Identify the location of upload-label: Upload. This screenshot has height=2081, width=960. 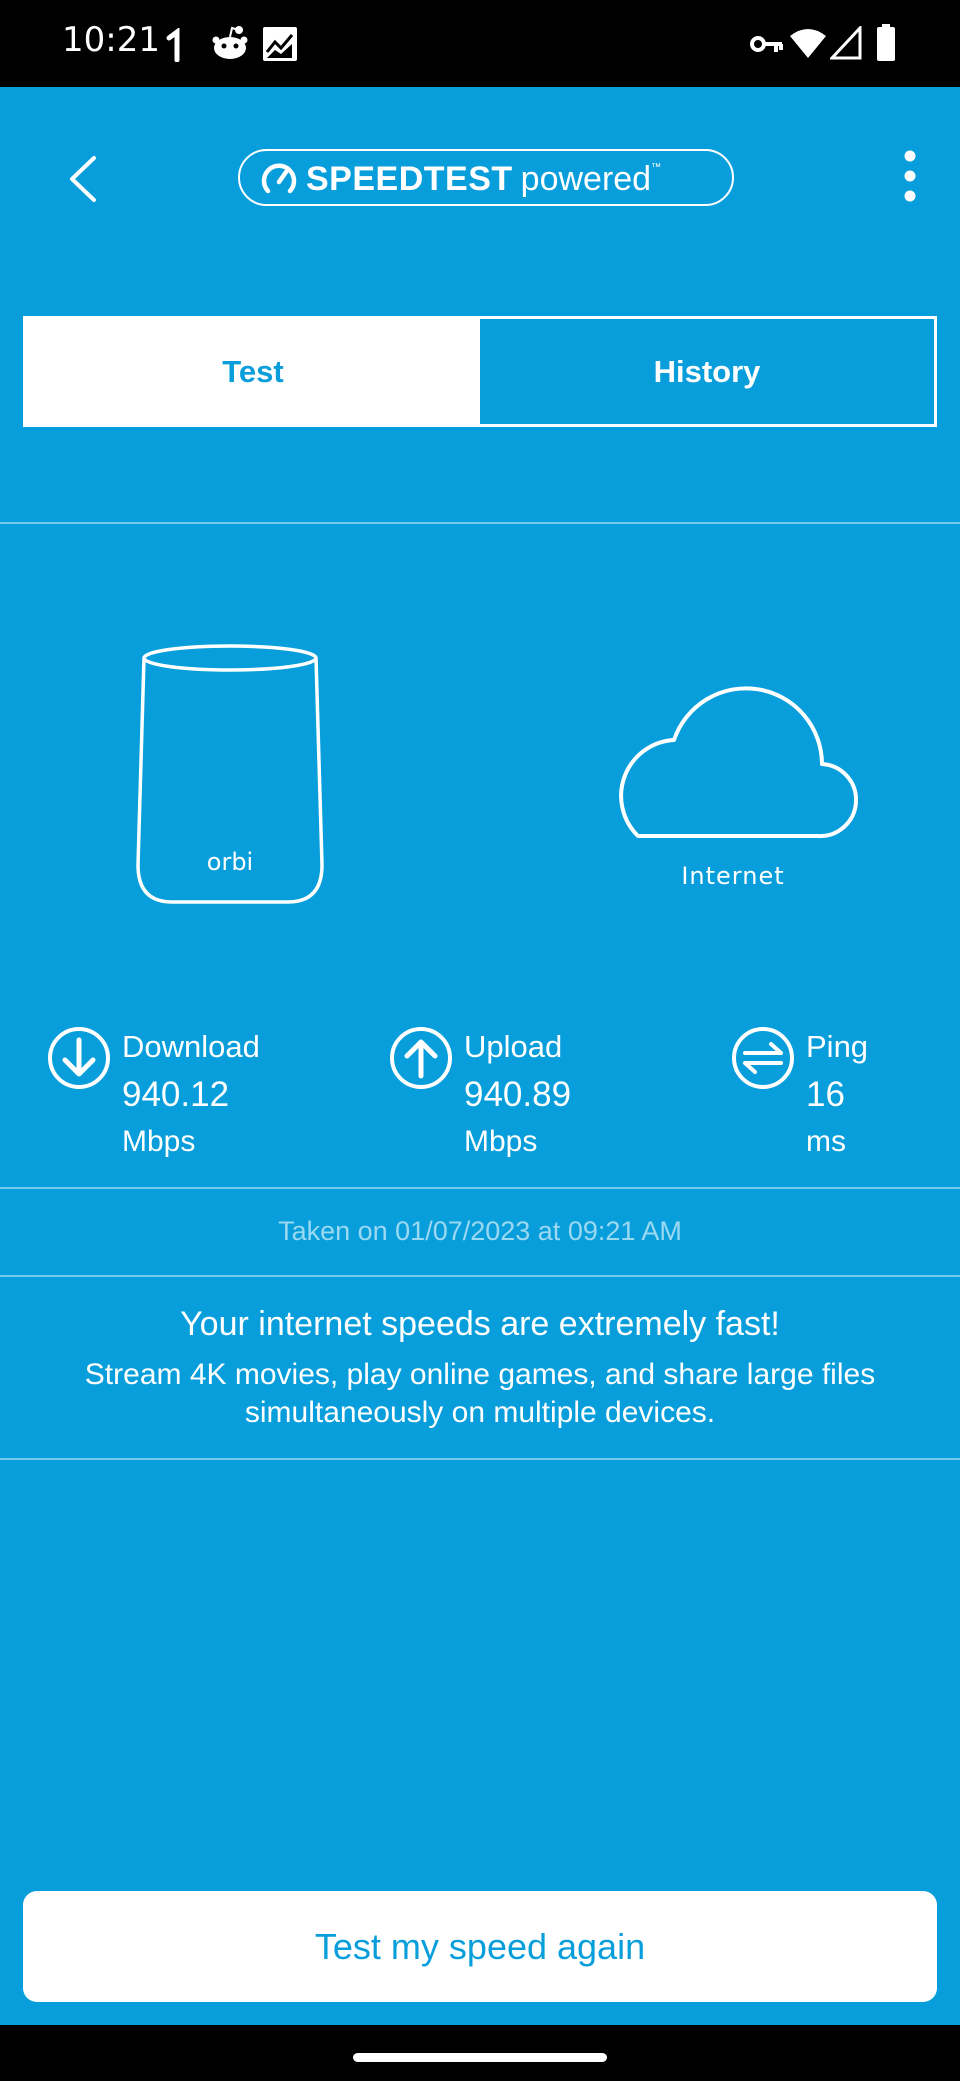
(513, 1046).